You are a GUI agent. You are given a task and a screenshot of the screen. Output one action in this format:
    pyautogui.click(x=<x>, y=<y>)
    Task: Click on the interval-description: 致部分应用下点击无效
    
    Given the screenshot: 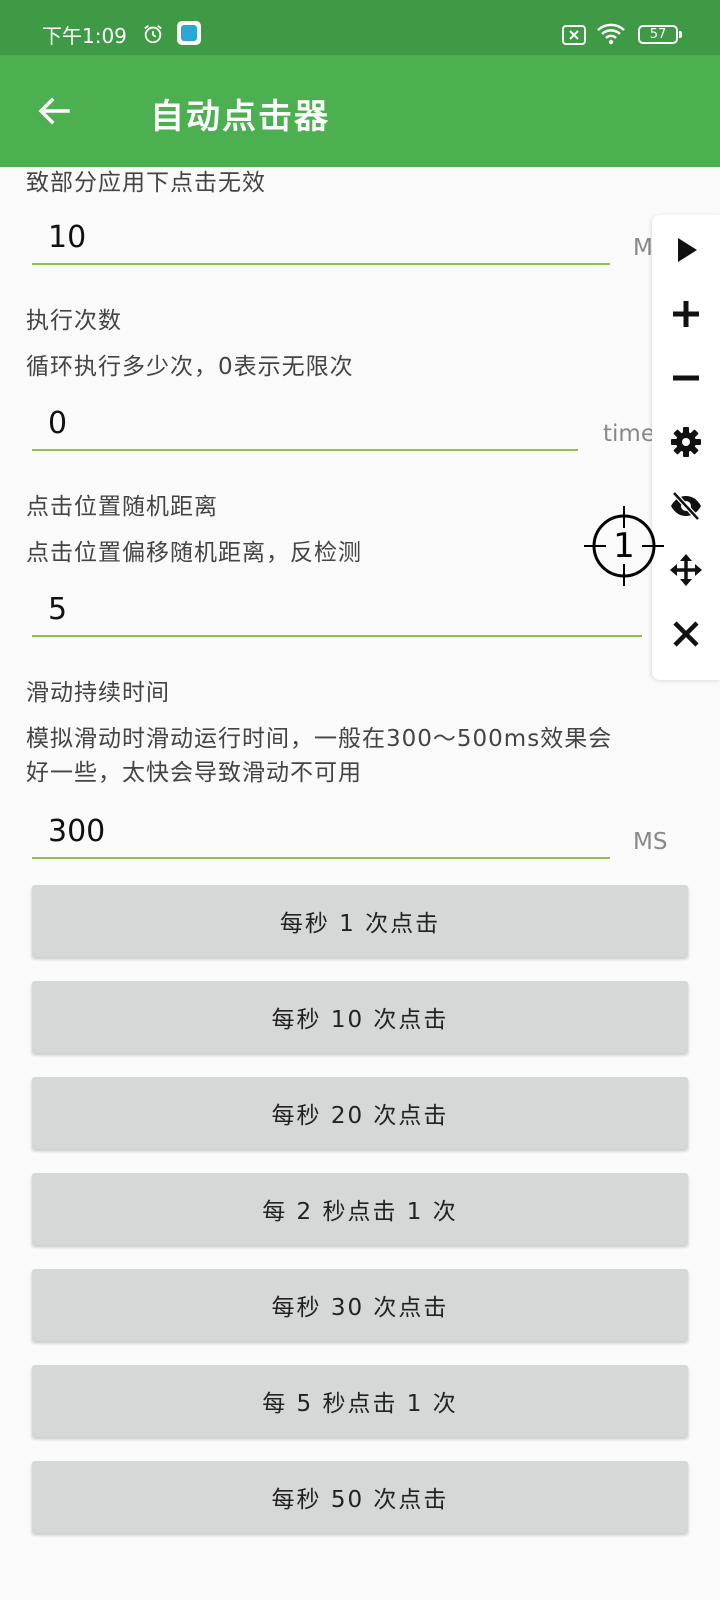 What is the action you would take?
    pyautogui.click(x=146, y=183)
    